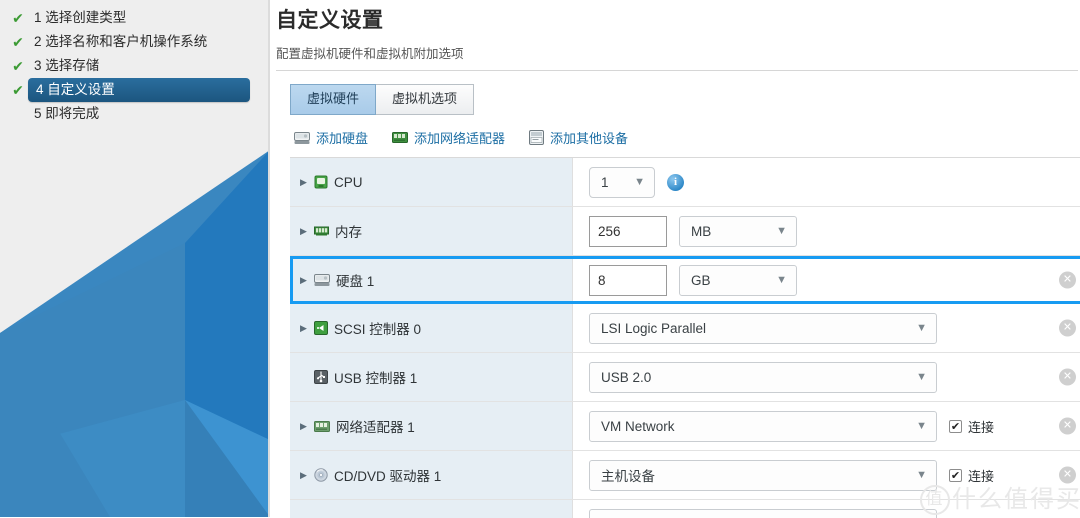 The width and height of the screenshot is (1080, 518). Describe the element at coordinates (1067, 377) in the screenshot. I see `remove-usb-controller-1-button: ✕` at that location.